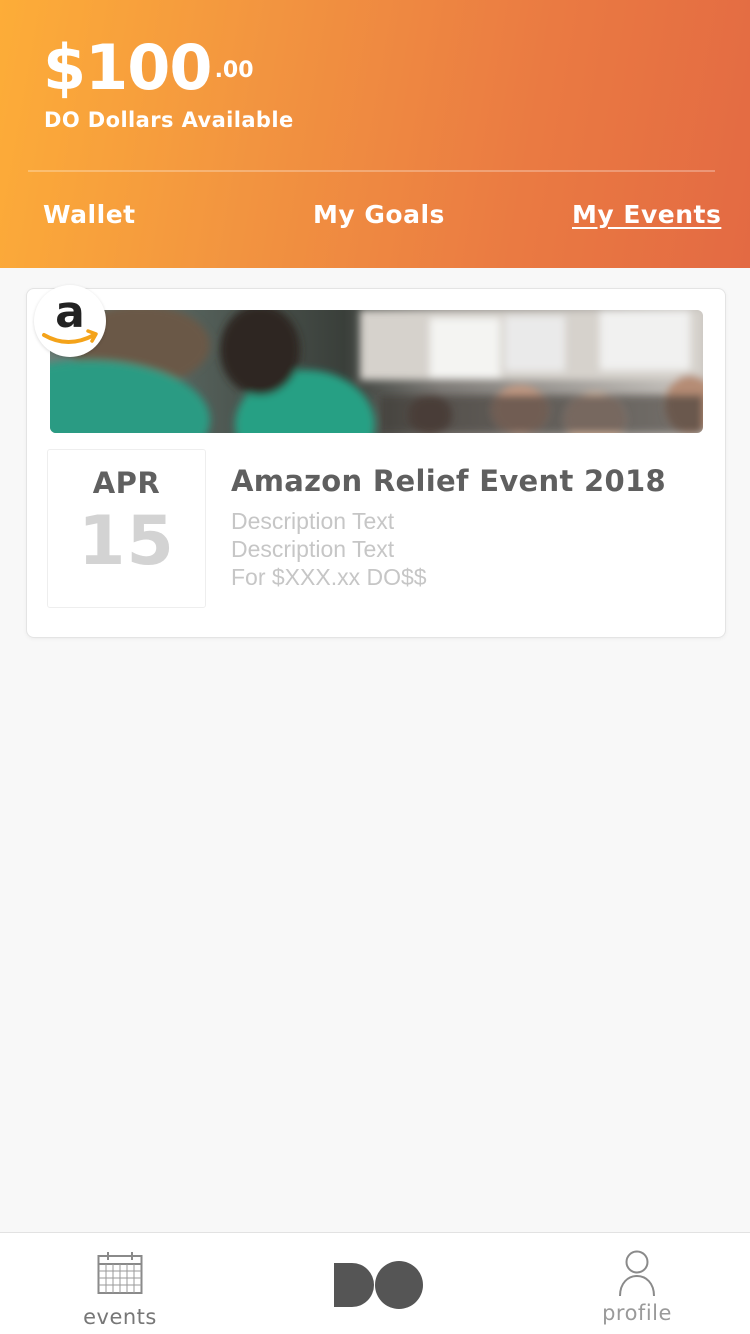  What do you see at coordinates (70, 321) in the screenshot?
I see `amazon-logo-icon: a` at bounding box center [70, 321].